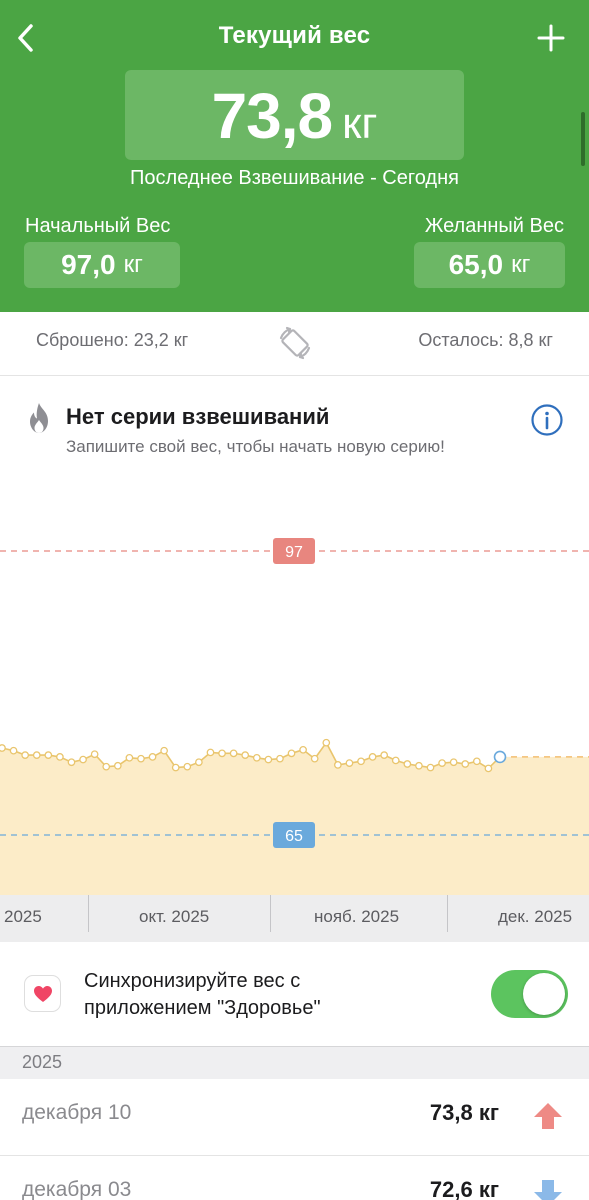 The image size is (589, 1200). What do you see at coordinates (464, 1112) in the screenshot?
I see `entry-weight: 73,8 кг` at bounding box center [464, 1112].